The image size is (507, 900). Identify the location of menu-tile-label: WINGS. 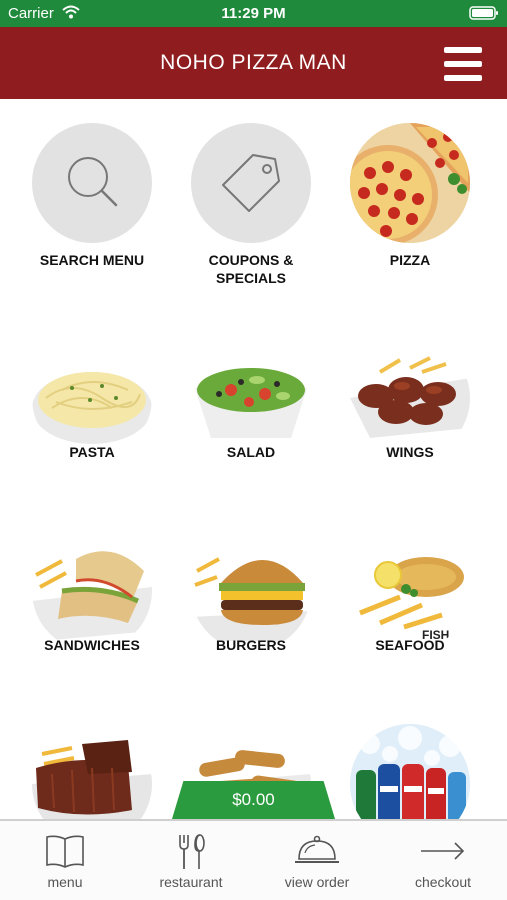
(410, 452).